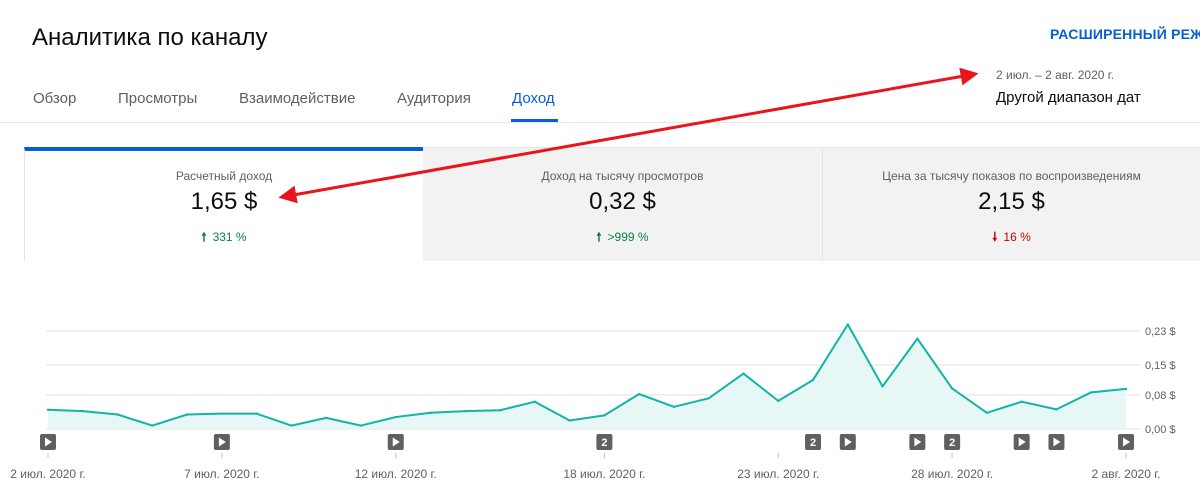  What do you see at coordinates (1055, 75) in the screenshot?
I see `date-range-text: 2 июл. – 2 авг. 2020 г.` at bounding box center [1055, 75].